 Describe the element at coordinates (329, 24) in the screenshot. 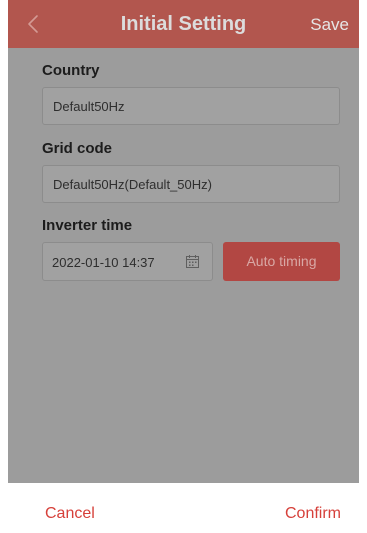

I see `save-button: Save` at that location.